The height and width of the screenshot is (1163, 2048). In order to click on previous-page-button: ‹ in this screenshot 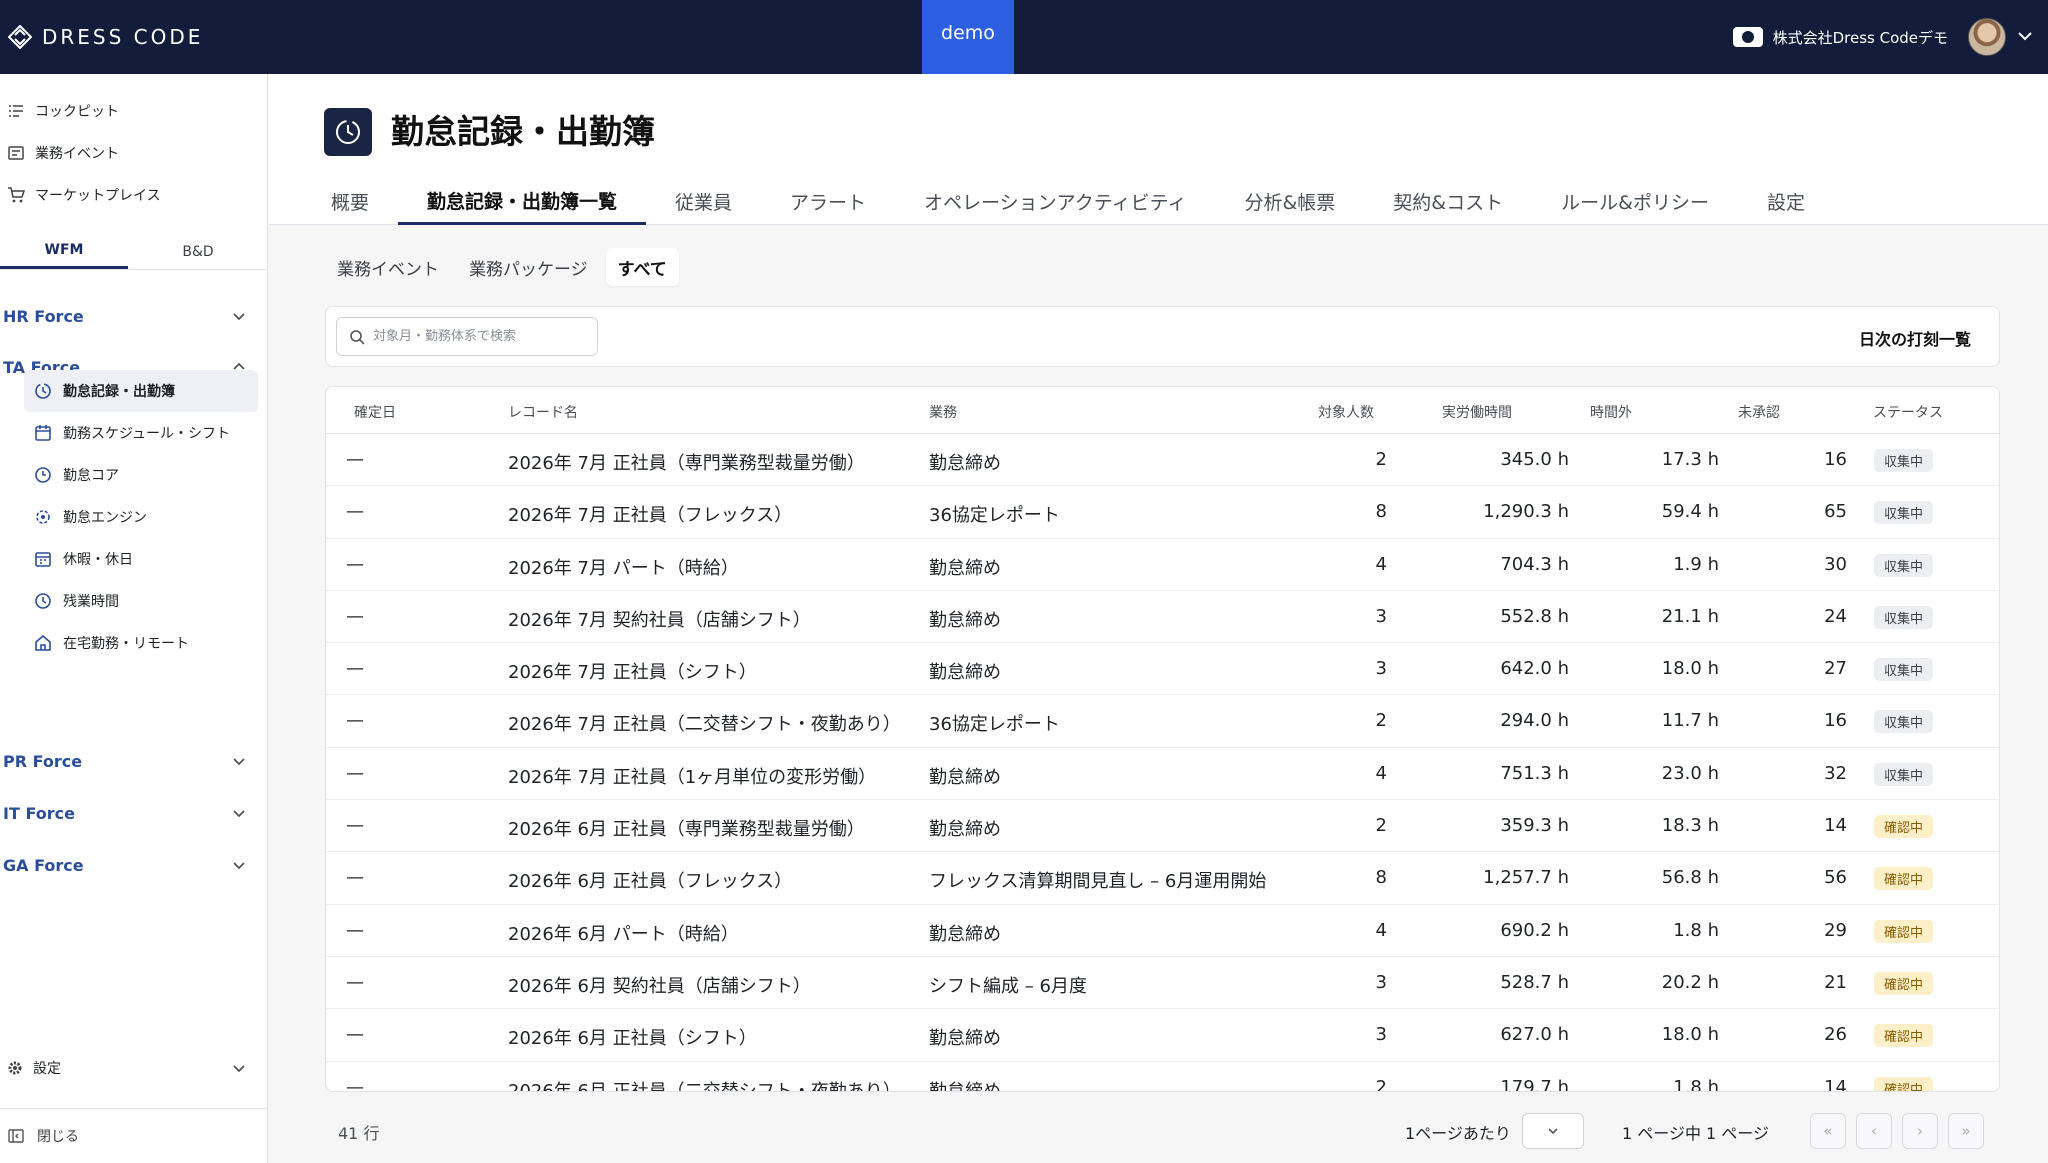, I will do `click(1874, 1131)`.